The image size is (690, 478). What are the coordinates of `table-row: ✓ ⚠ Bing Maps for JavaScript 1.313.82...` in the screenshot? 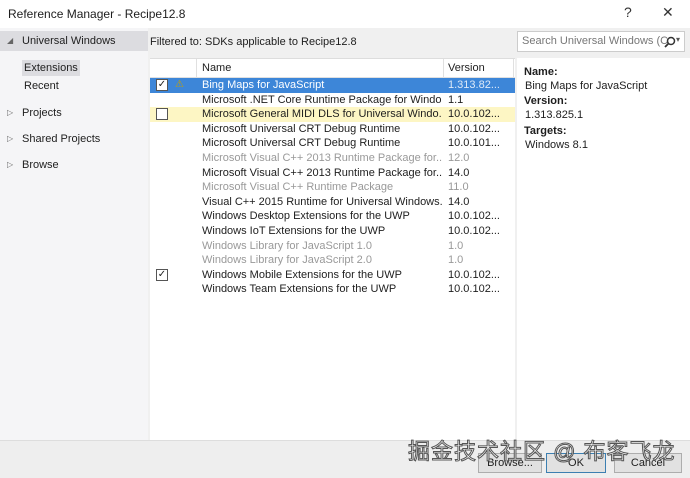 It's located at (332, 85).